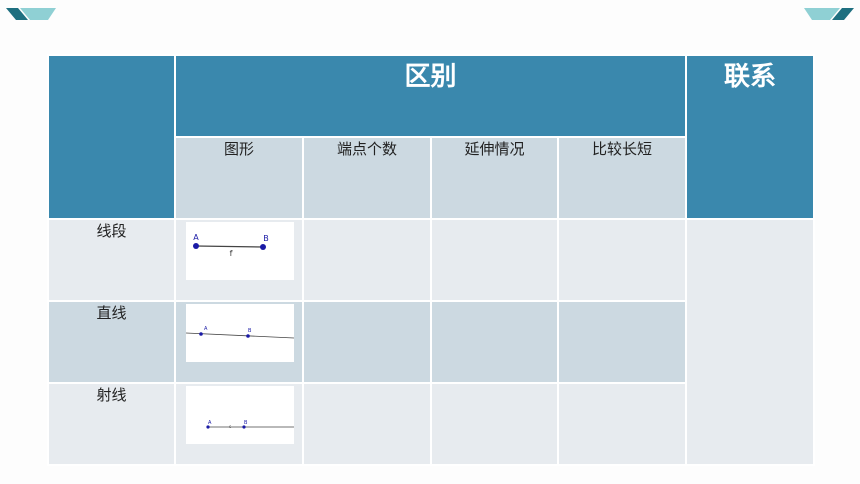 The width and height of the screenshot is (860, 484). Describe the element at coordinates (494, 260) in the screenshot. I see `cell-segment-extension` at that location.